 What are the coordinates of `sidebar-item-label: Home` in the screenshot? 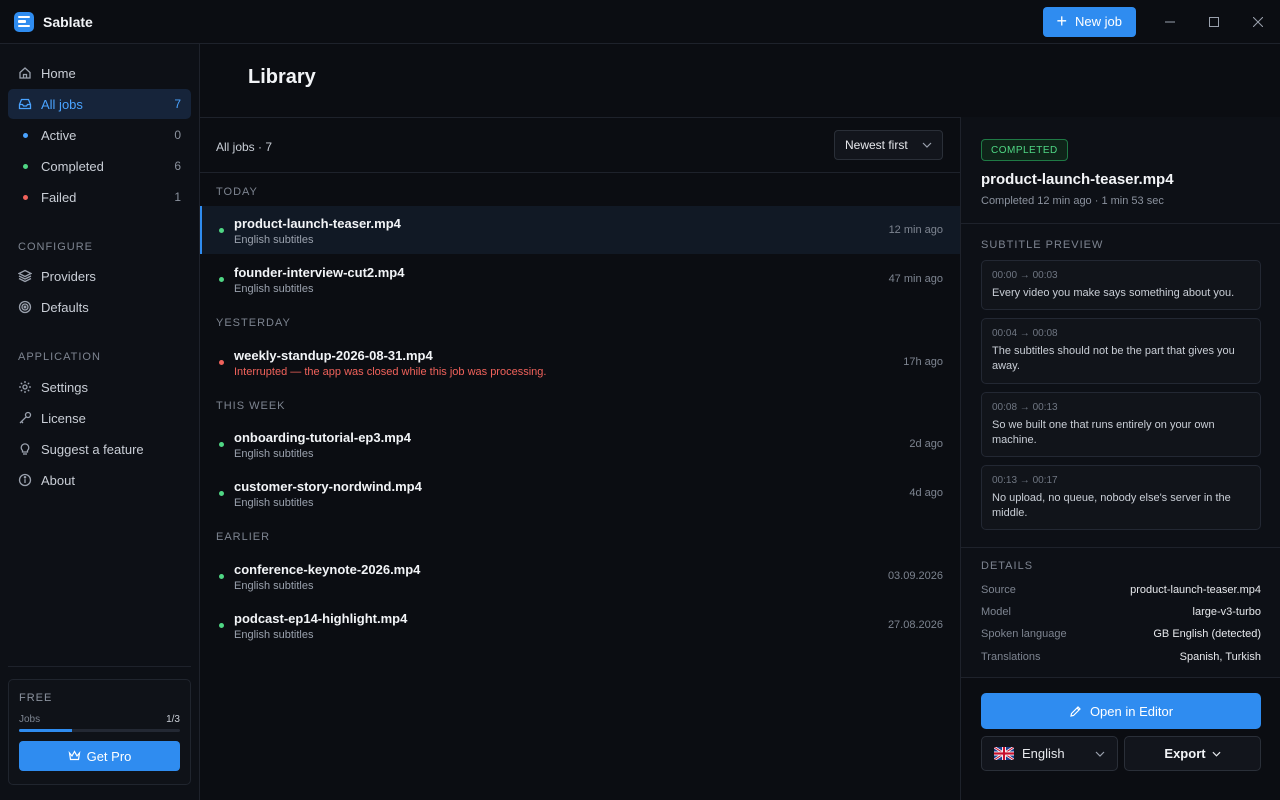 It's located at (58, 73).